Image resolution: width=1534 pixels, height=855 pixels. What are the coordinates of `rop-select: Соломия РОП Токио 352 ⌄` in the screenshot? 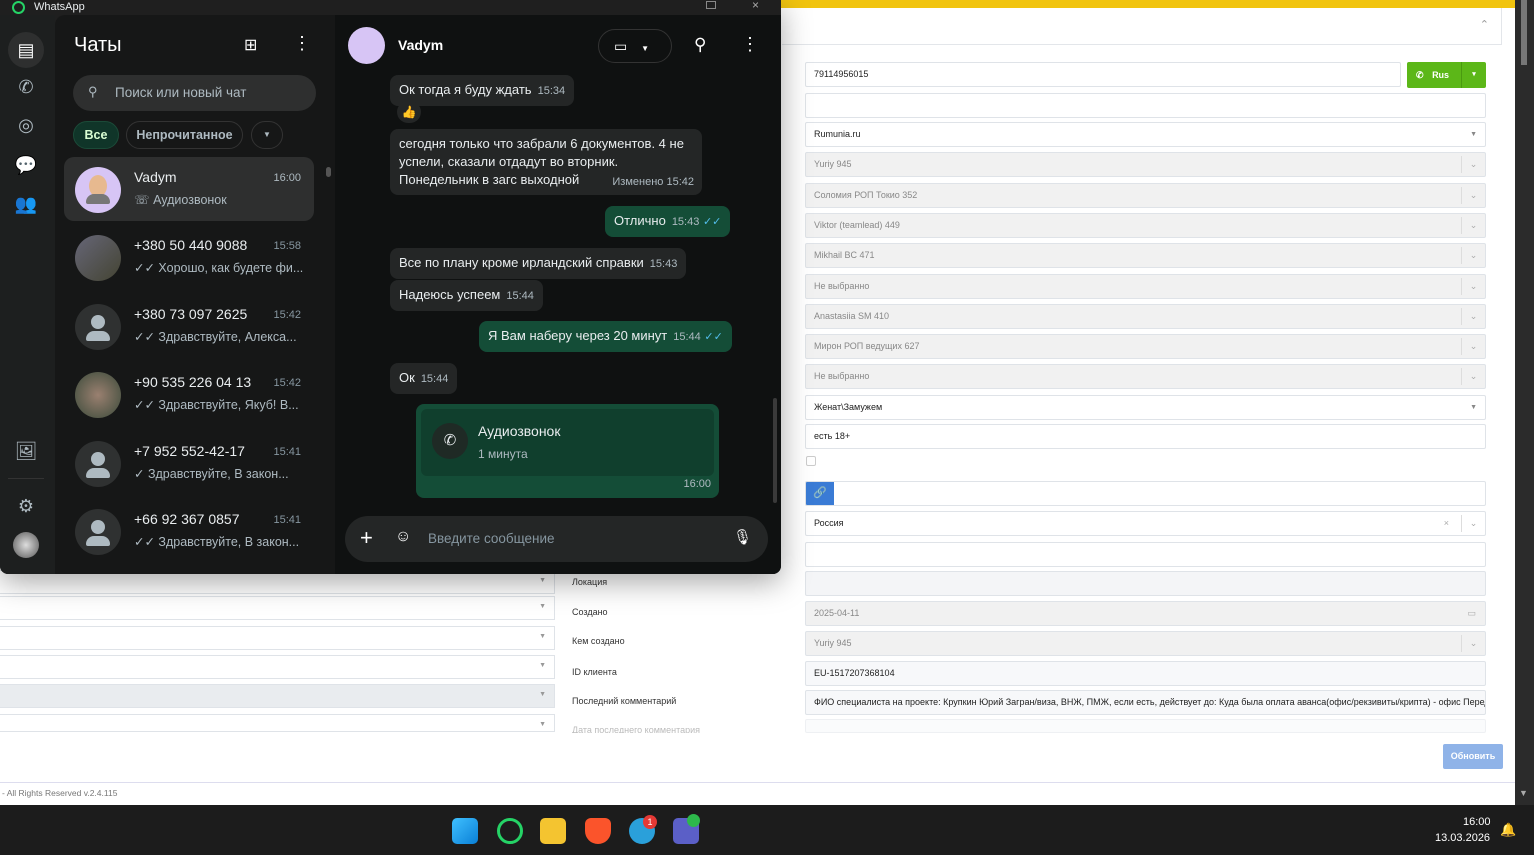 It's located at (1145, 195).